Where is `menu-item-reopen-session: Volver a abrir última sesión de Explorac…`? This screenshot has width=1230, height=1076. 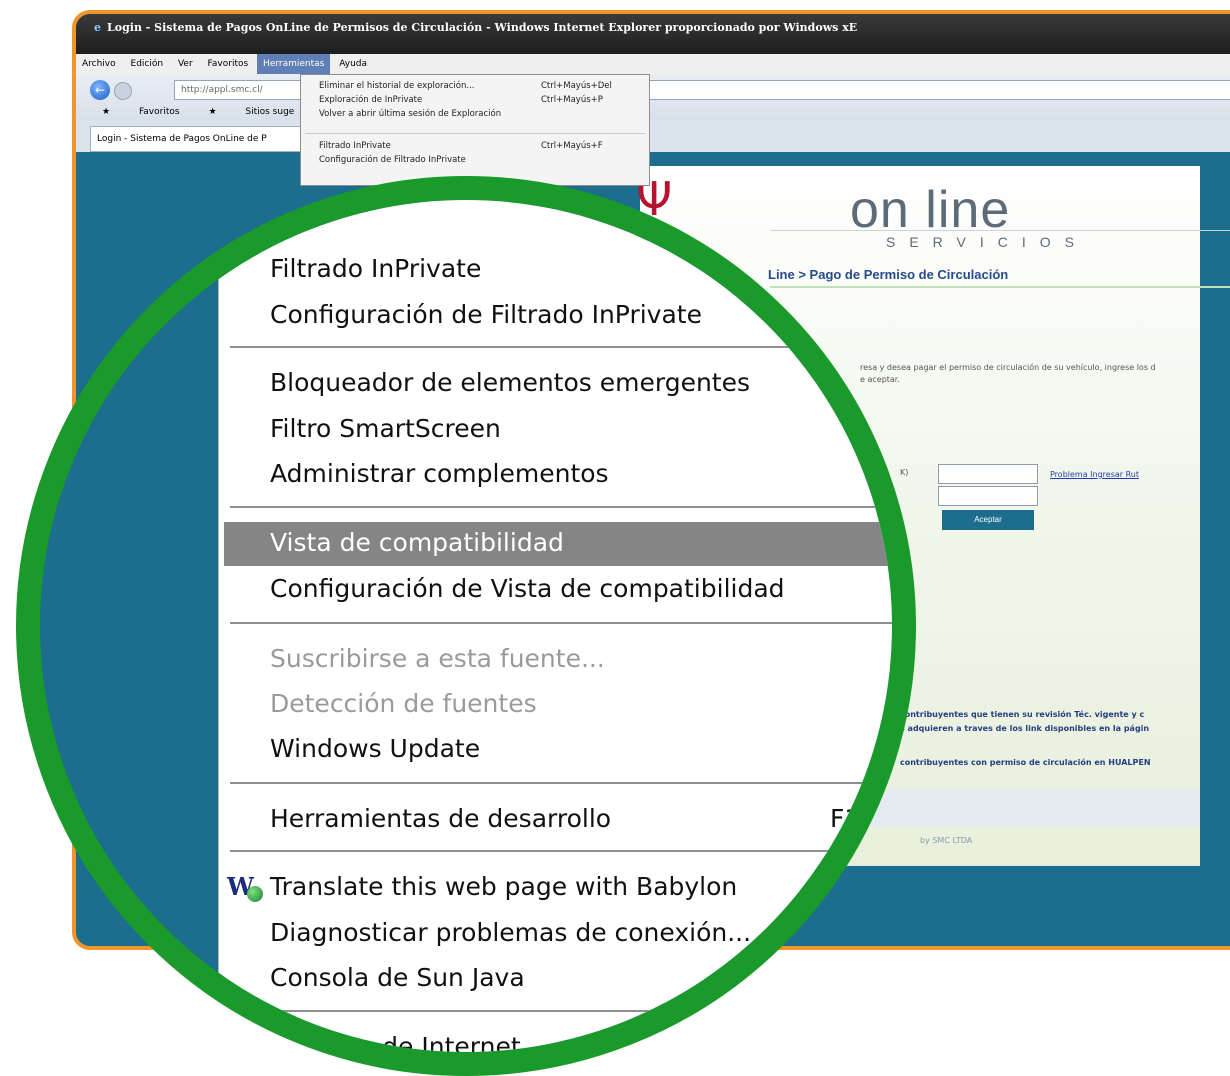 menu-item-reopen-session: Volver a abrir última sesión de Explorac… is located at coordinates (410, 114).